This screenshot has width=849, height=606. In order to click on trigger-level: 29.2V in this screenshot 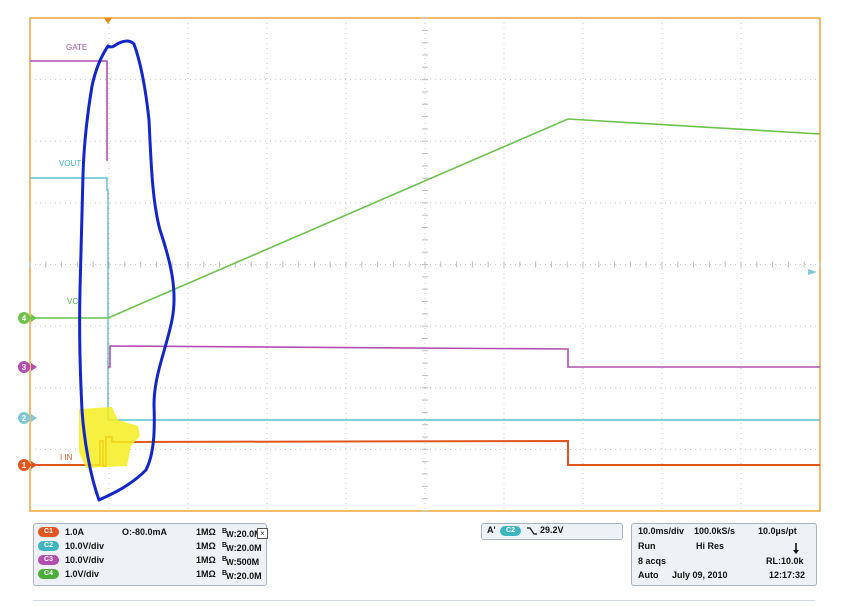, I will do `click(552, 530)`.